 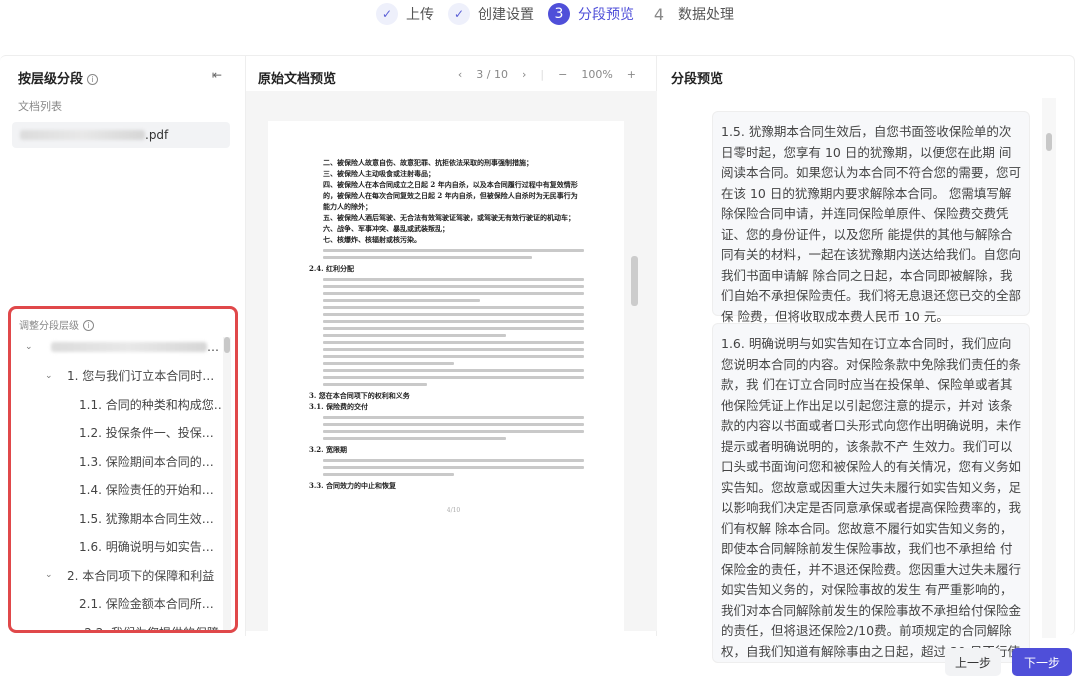 What do you see at coordinates (1042, 662) in the screenshot?
I see `next-step-button: 下一步` at bounding box center [1042, 662].